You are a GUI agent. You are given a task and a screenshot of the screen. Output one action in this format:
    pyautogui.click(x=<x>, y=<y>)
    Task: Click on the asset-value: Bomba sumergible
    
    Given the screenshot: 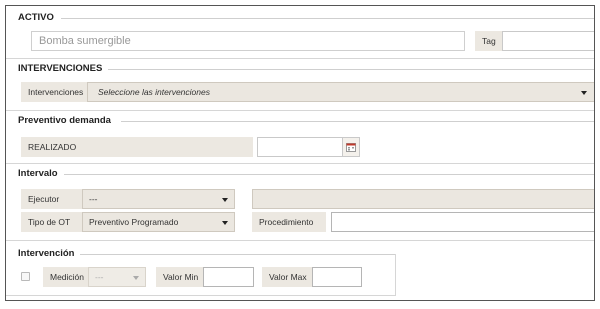 What is the action you would take?
    pyautogui.click(x=85, y=41)
    